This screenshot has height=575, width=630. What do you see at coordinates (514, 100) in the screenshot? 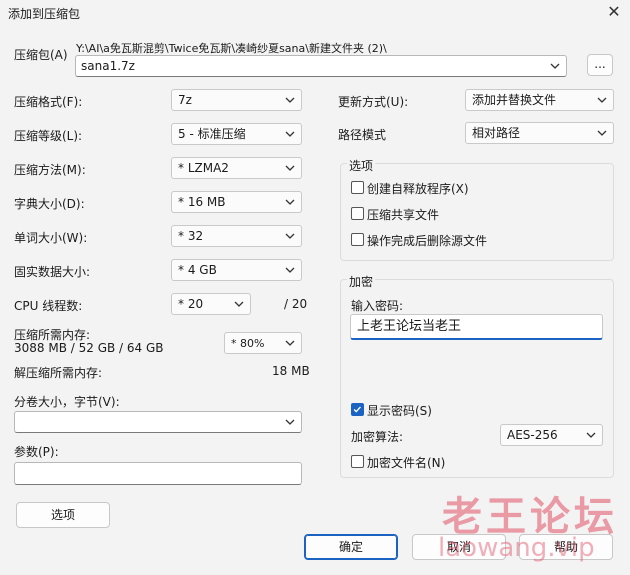
I see `update-value: 添加并替换文件` at bounding box center [514, 100].